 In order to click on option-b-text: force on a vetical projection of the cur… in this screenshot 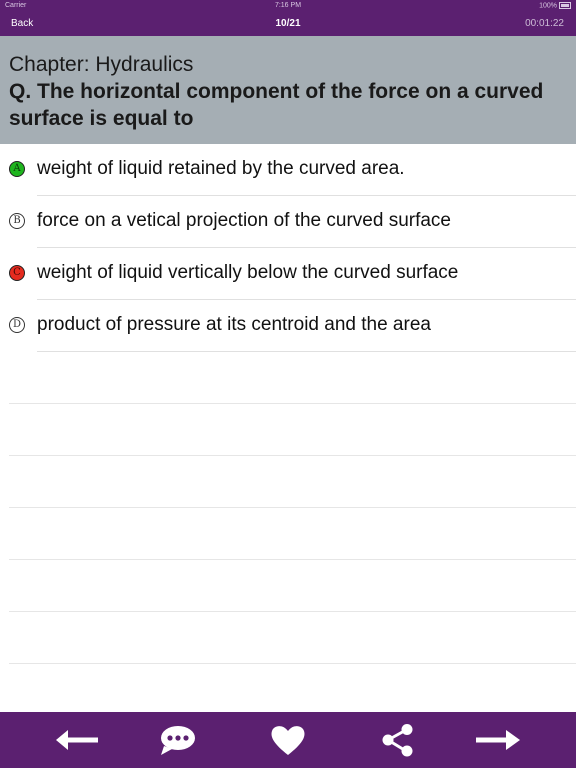, I will do `click(244, 220)`.